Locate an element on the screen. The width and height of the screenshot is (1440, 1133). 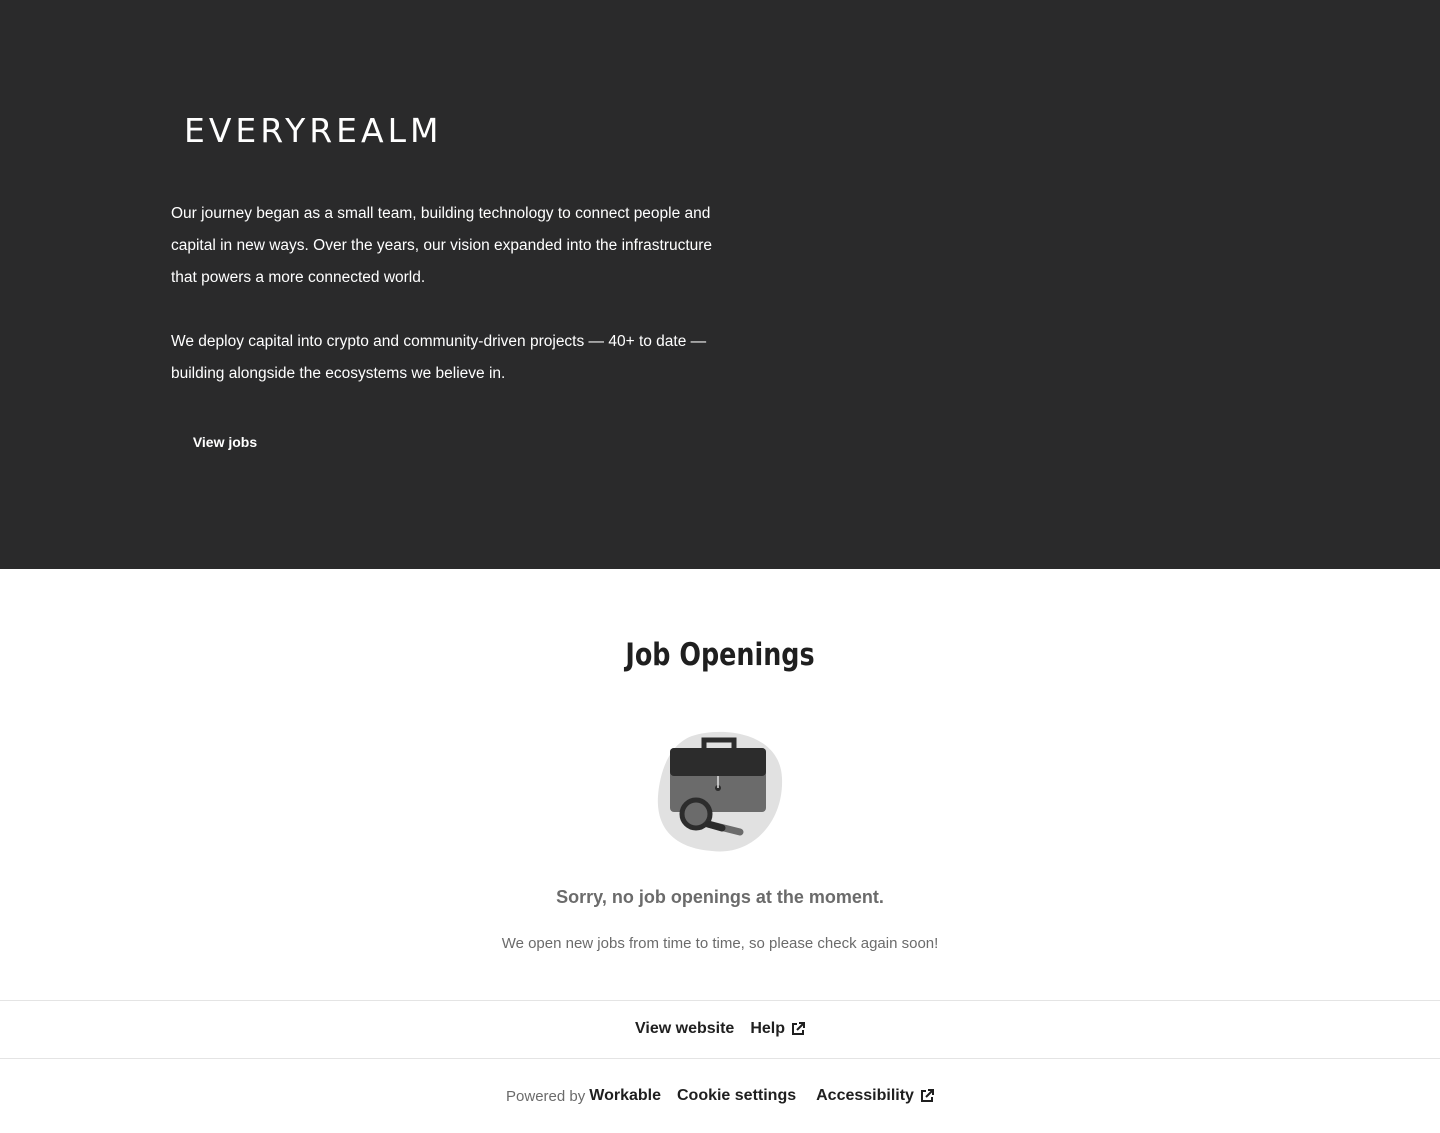
accessibility-link: Accessibility is located at coordinates (875, 1096).